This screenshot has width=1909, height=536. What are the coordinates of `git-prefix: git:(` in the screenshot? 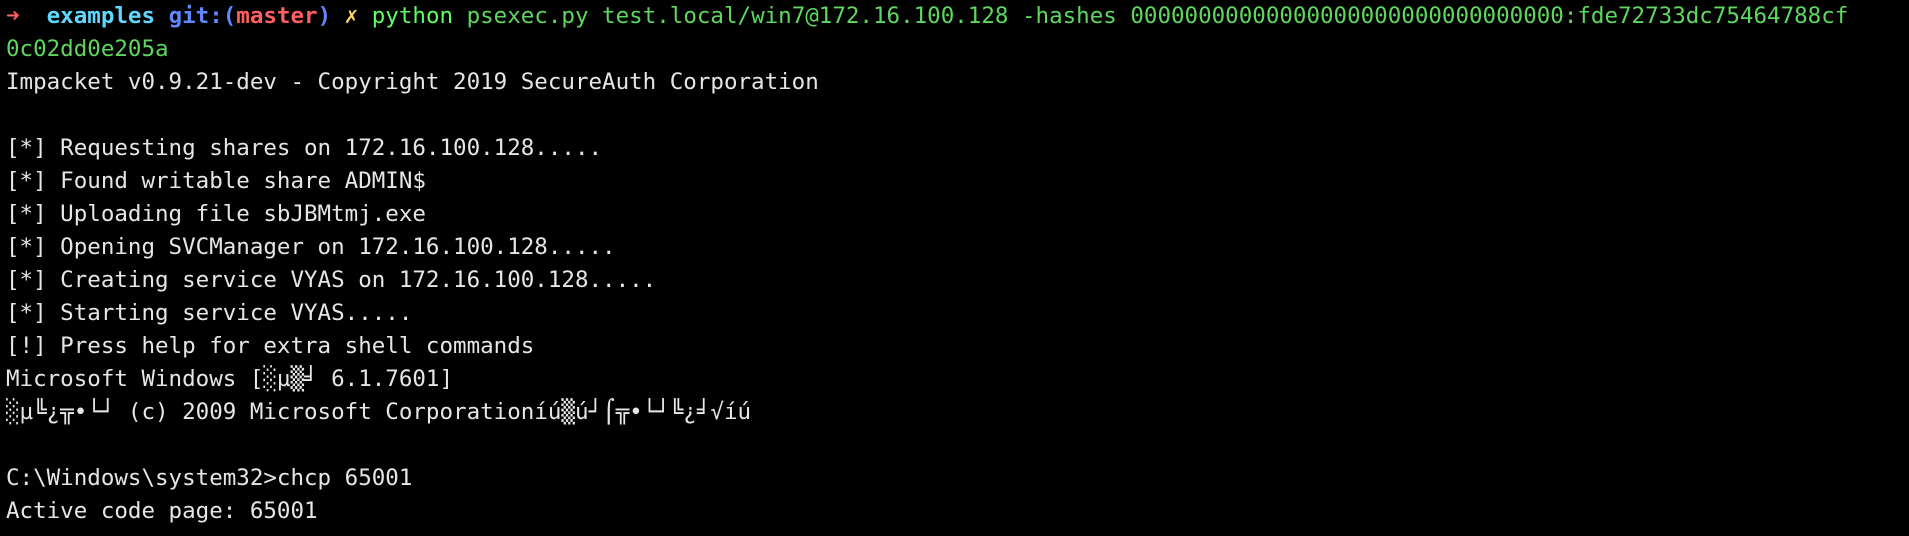 It's located at (202, 16).